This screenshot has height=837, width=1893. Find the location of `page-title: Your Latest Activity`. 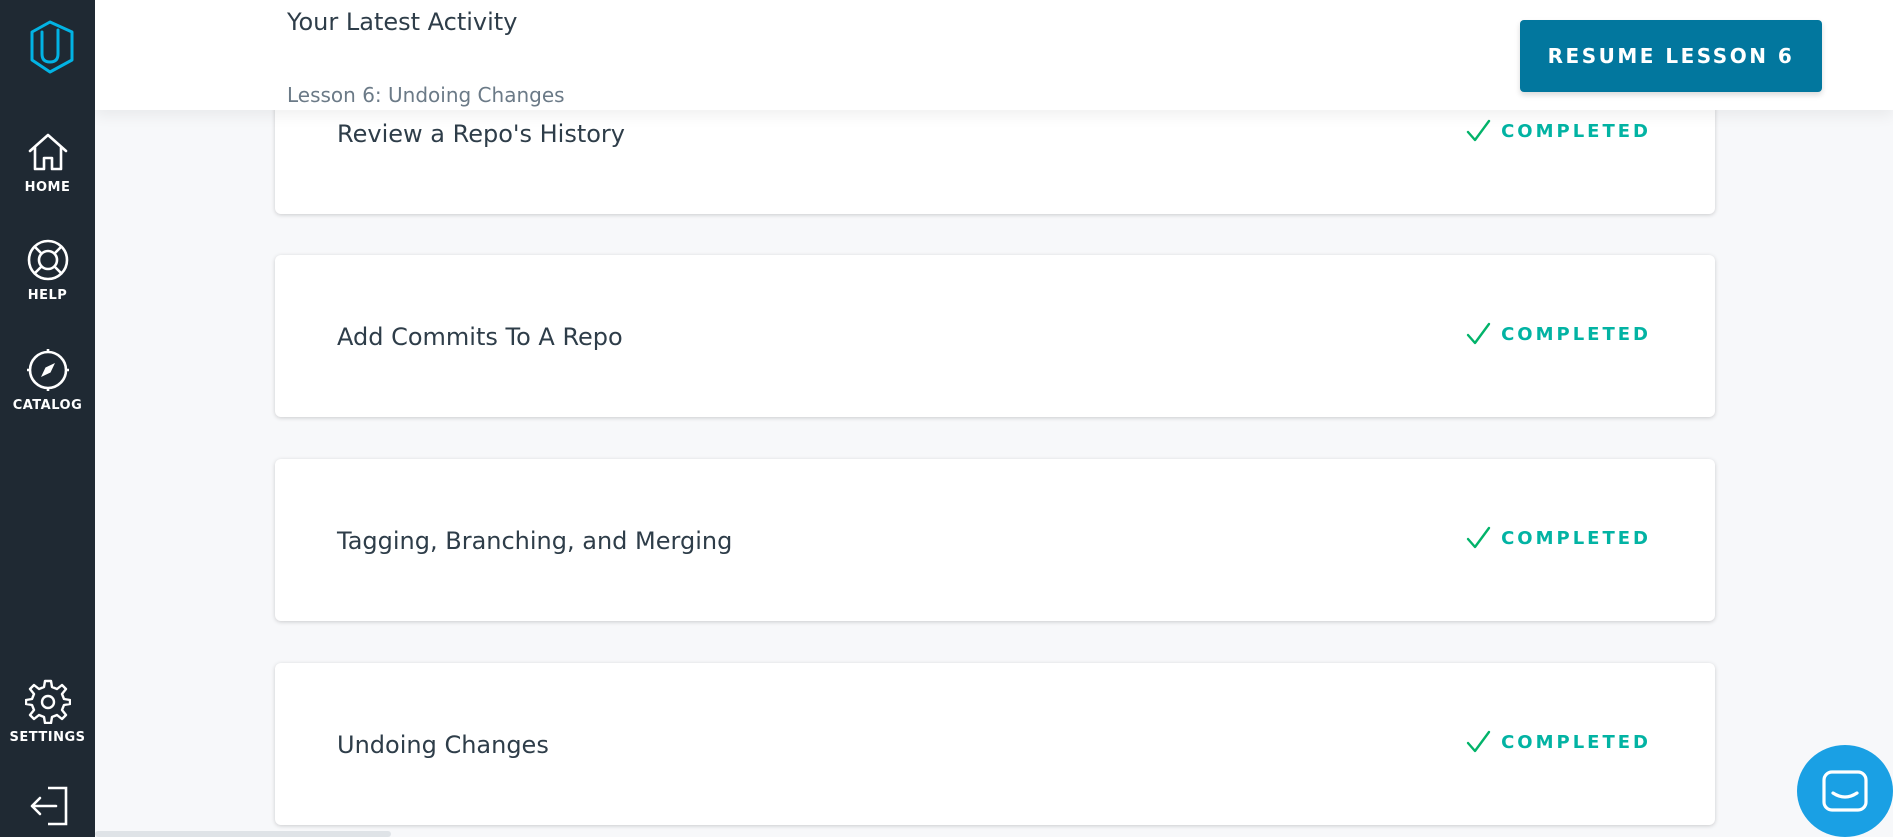

page-title: Your Latest Activity is located at coordinates (402, 22).